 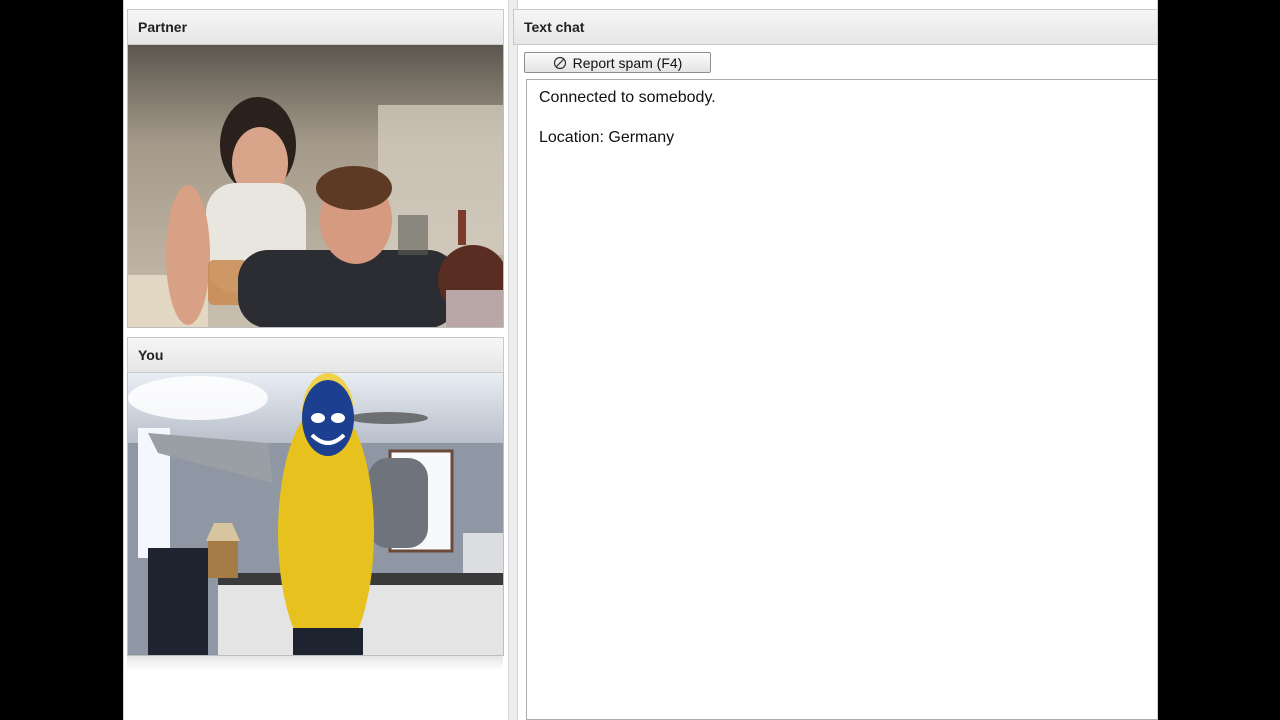 I want to click on partner-video, so click(x=315, y=186).